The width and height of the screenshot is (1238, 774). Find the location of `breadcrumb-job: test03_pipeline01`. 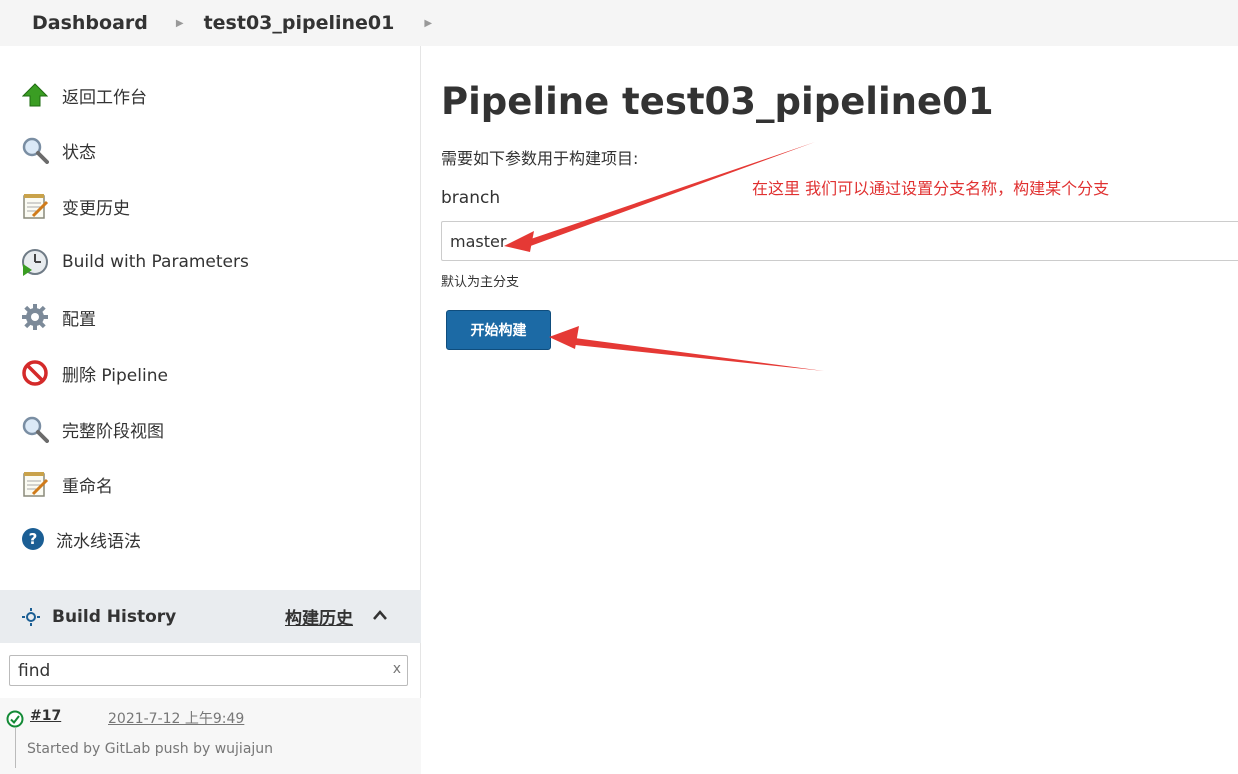

breadcrumb-job: test03_pipeline01 is located at coordinates (299, 23).